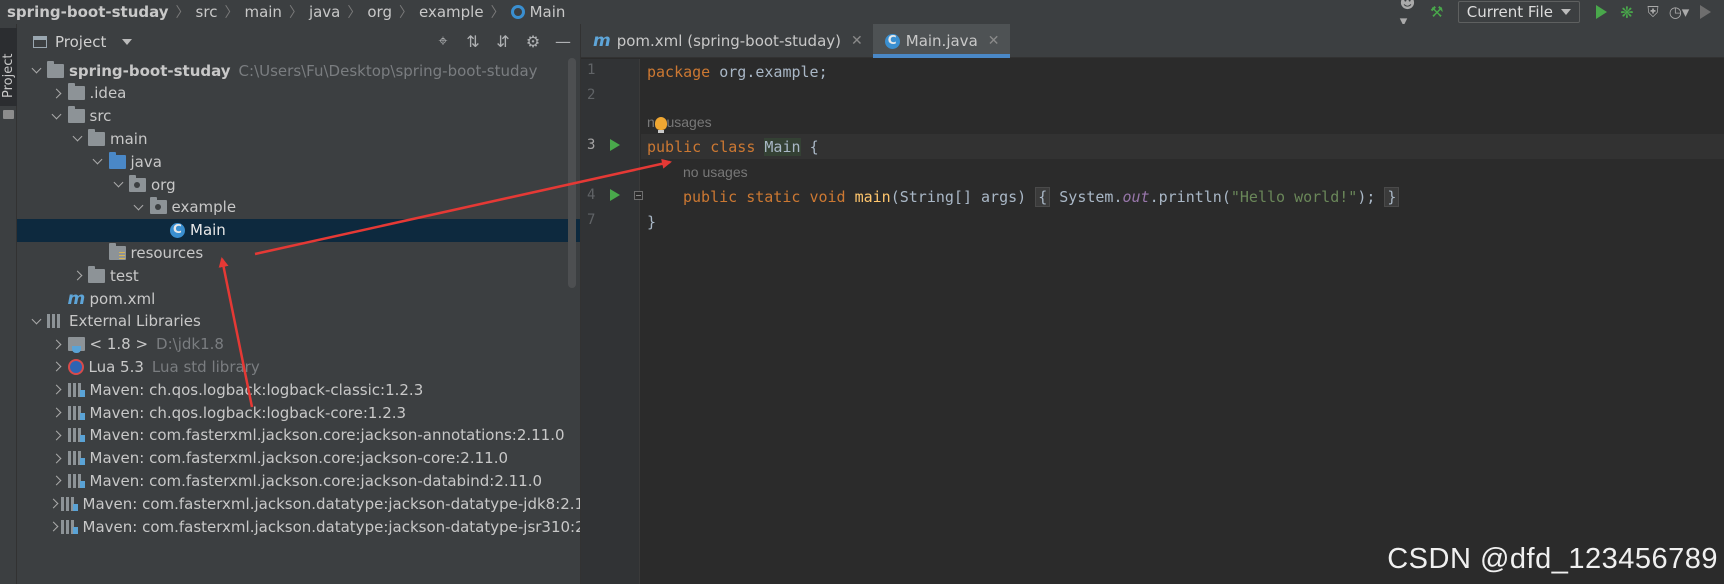  I want to click on expand-all-icon: ⇅, so click(473, 41).